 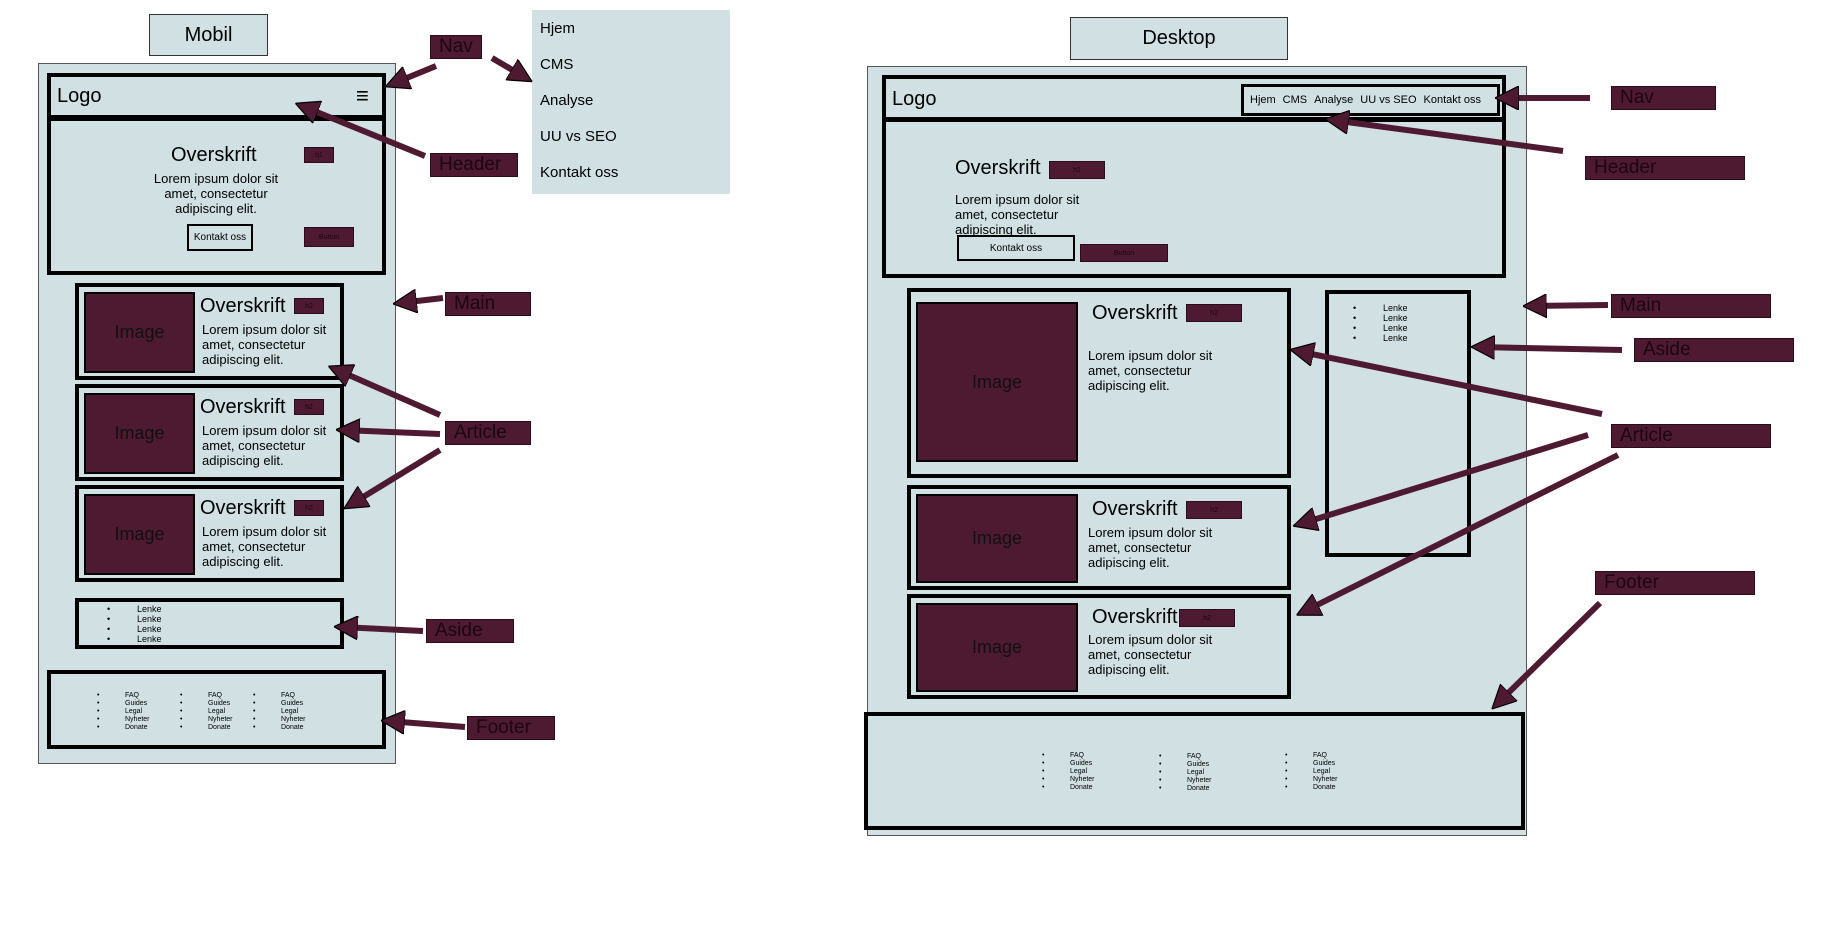 I want to click on arrow-mobile-header, so click(x=364, y=132).